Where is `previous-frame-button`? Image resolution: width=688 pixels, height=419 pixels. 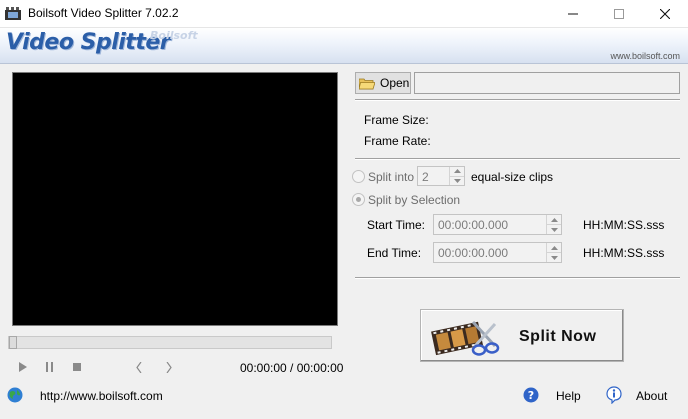
previous-frame-button is located at coordinates (139, 367).